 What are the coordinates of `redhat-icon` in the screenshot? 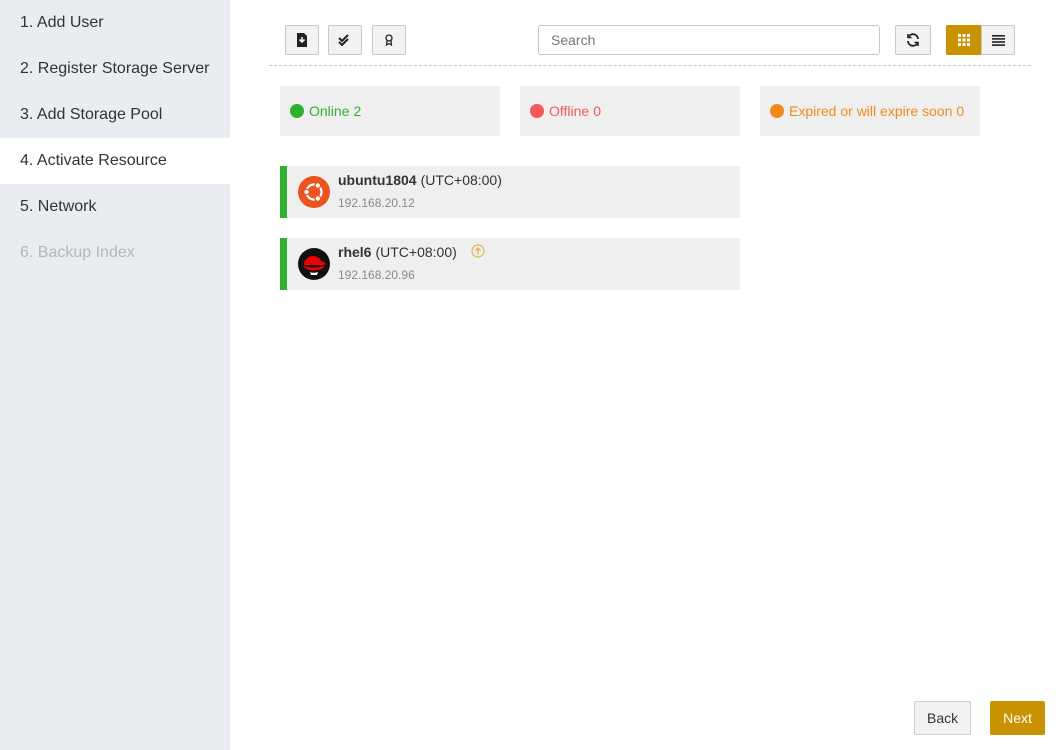 It's located at (314, 264).